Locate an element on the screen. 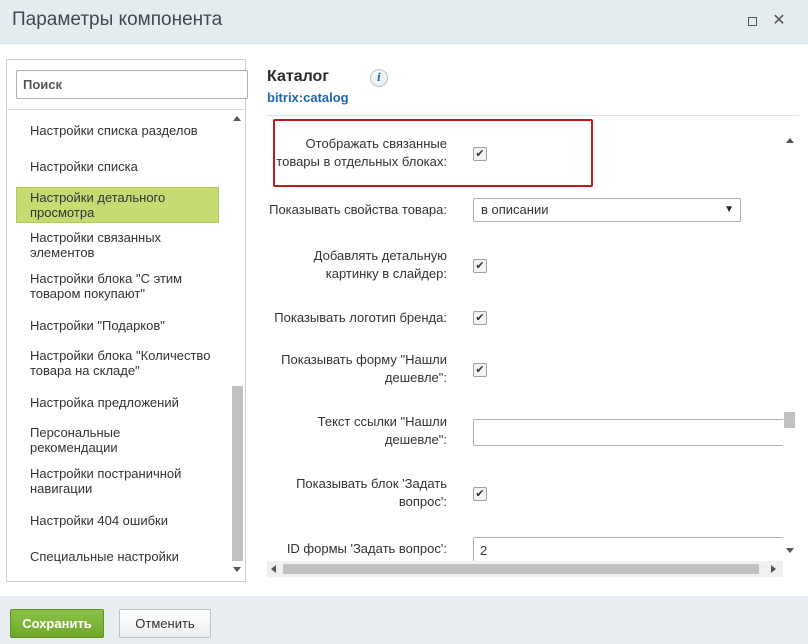 This screenshot has width=808, height=644. scroll-right-icon is located at coordinates (773, 569).